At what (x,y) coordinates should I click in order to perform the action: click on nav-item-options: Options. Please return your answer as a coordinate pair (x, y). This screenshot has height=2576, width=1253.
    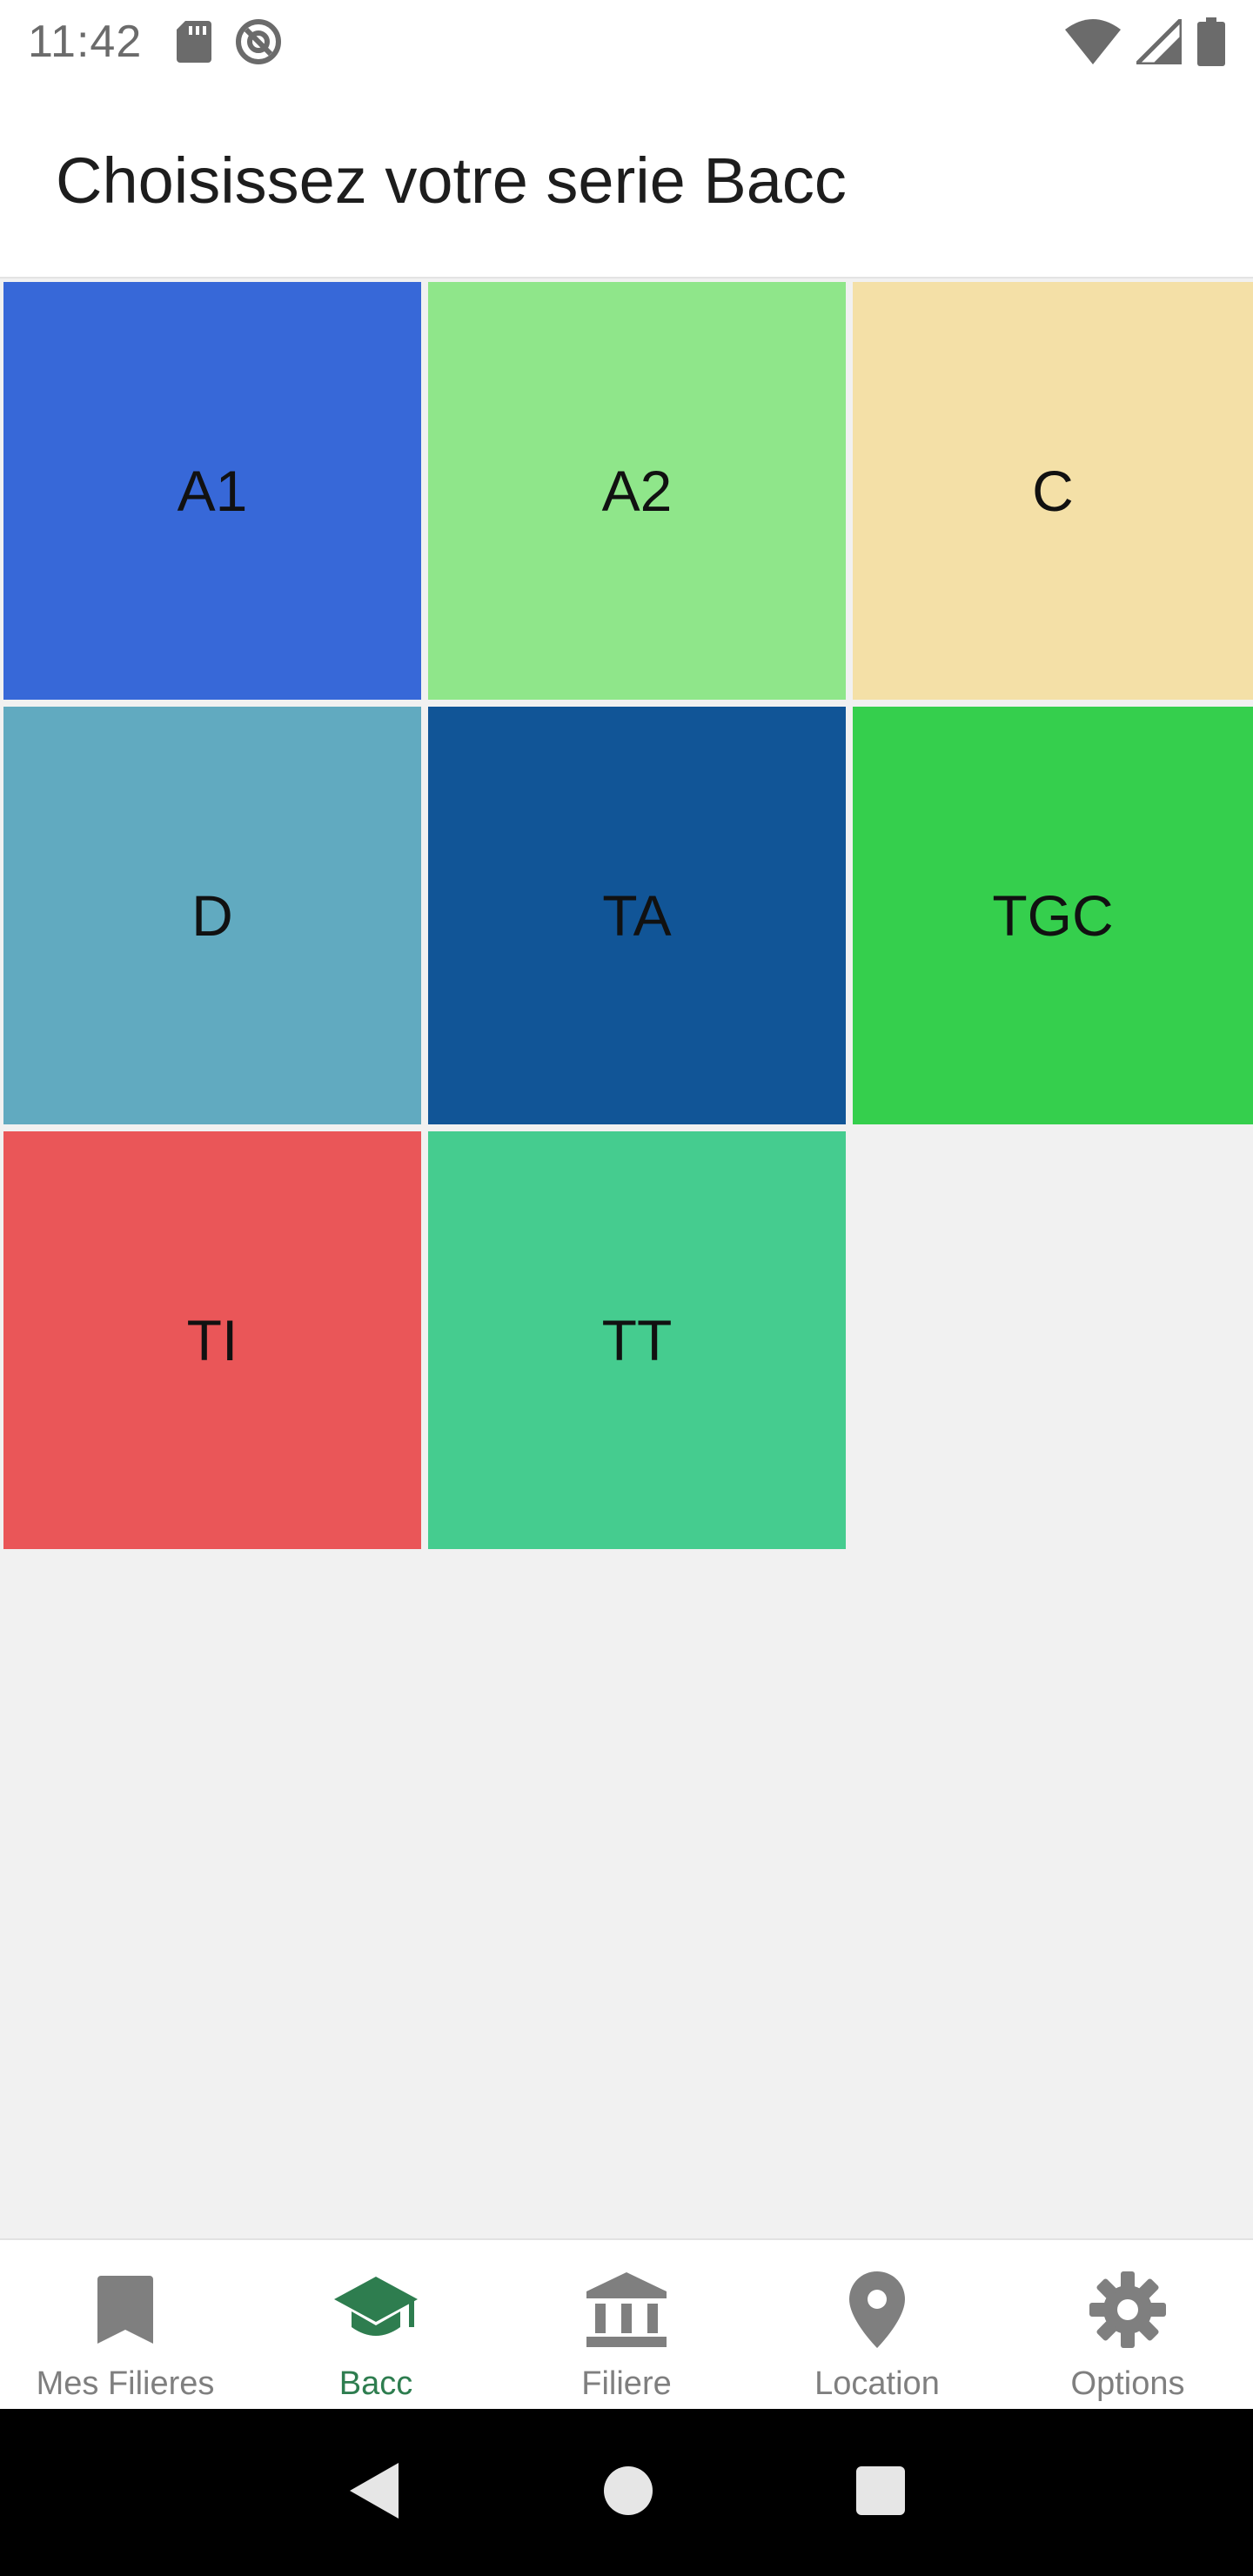
    Looking at the image, I should click on (1127, 2324).